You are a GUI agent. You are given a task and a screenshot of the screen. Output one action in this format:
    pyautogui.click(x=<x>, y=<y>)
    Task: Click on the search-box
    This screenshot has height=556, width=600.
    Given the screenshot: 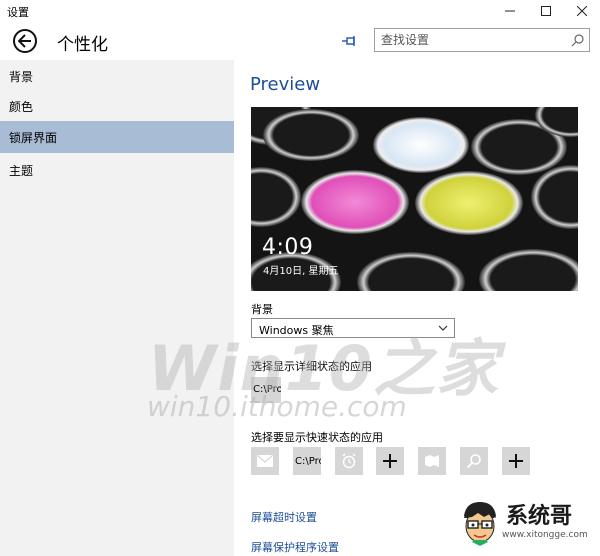 What is the action you would take?
    pyautogui.click(x=482, y=40)
    